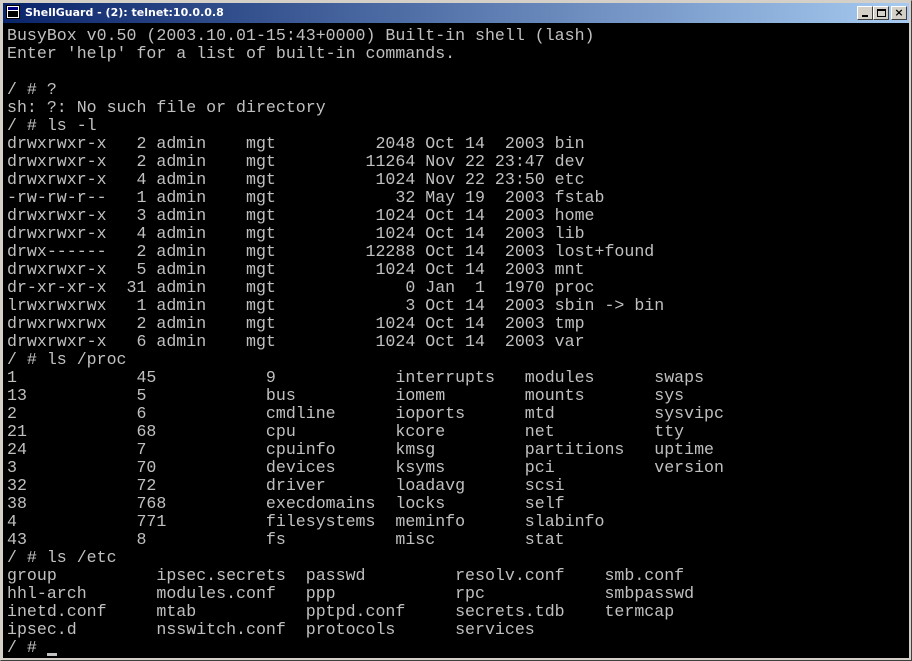 The image size is (912, 661). Describe the element at coordinates (346, 431) in the screenshot. I see `terminal-line: 21 68 cpu kcore net tty` at that location.